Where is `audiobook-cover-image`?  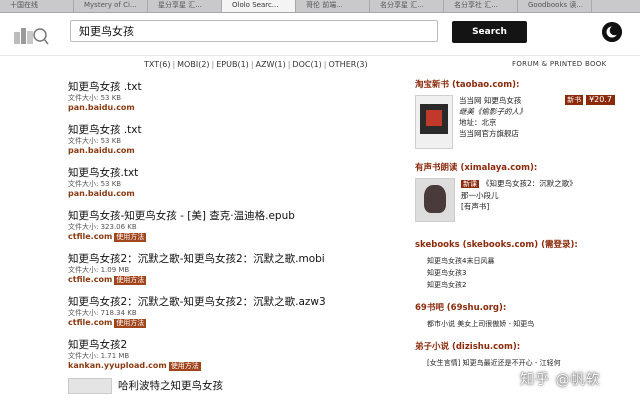
audiobook-cover-image is located at coordinates (435, 200).